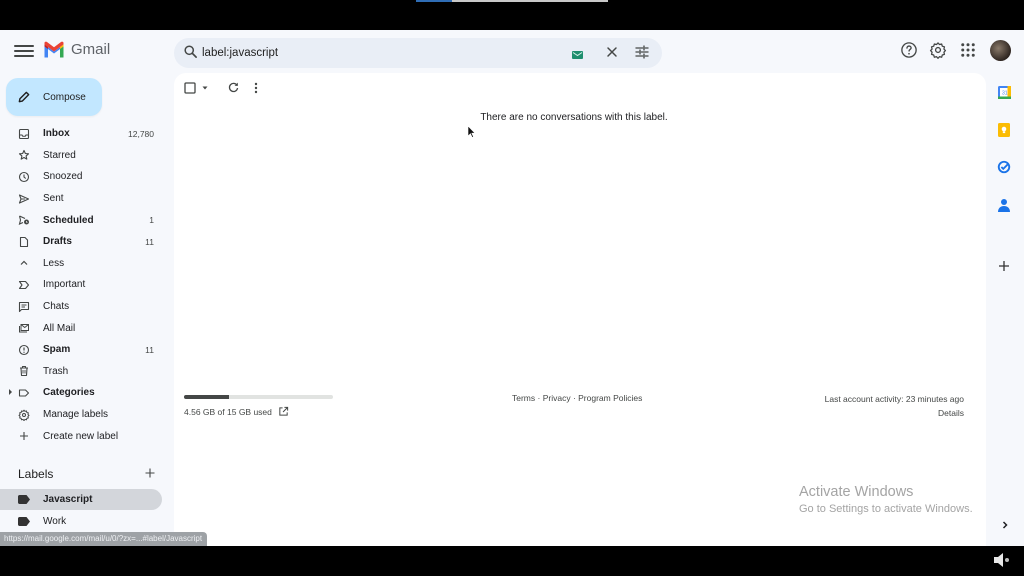 The image size is (1024, 576). What do you see at coordinates (612, 52) in the screenshot?
I see `close-icon` at bounding box center [612, 52].